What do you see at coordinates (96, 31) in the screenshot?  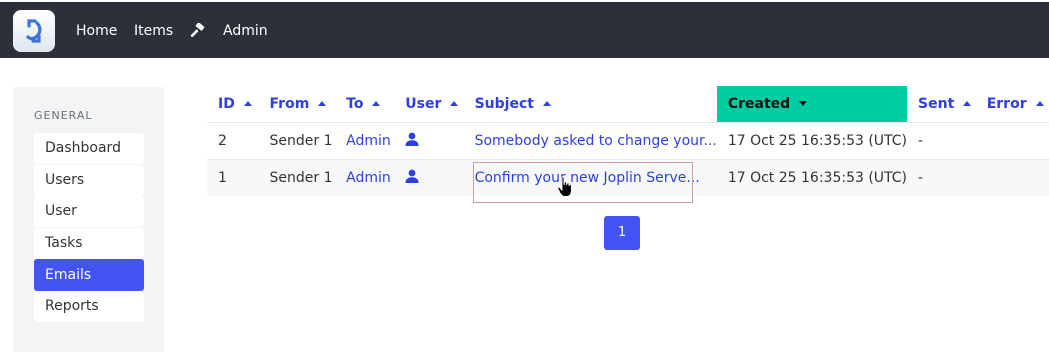 I see `nav-home-link: Home` at bounding box center [96, 31].